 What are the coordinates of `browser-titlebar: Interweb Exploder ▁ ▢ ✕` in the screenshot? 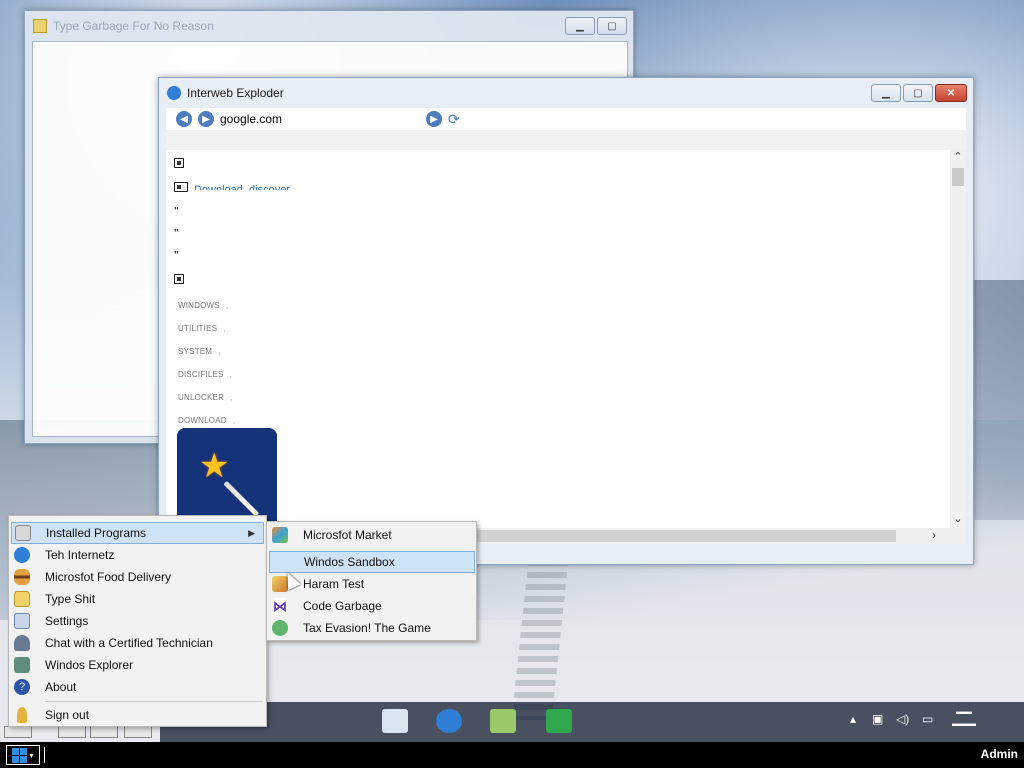 It's located at (566, 93).